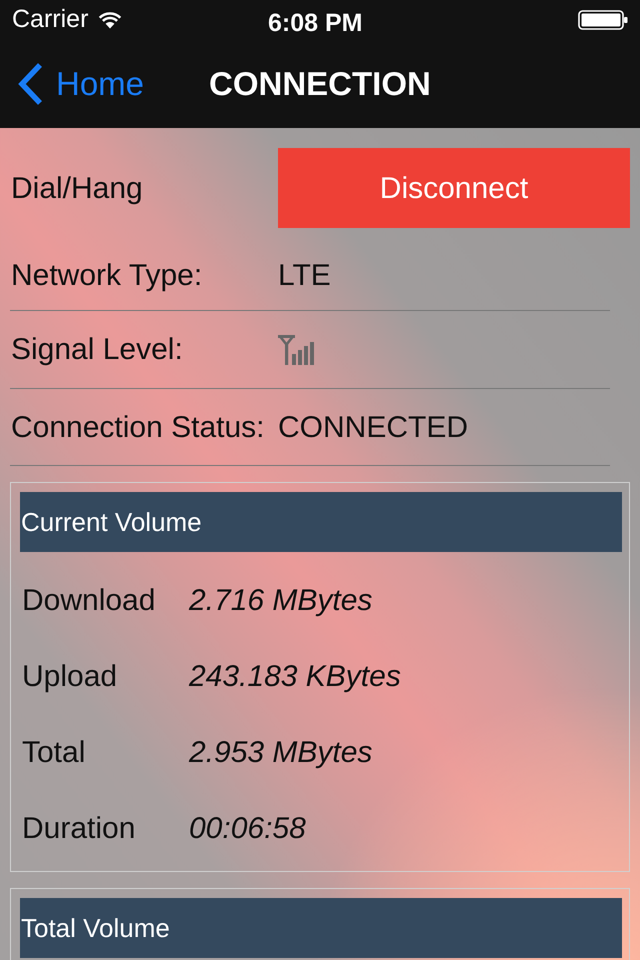 The width and height of the screenshot is (640, 960). Describe the element at coordinates (320, 84) in the screenshot. I see `nav-title: CONNECTION` at that location.